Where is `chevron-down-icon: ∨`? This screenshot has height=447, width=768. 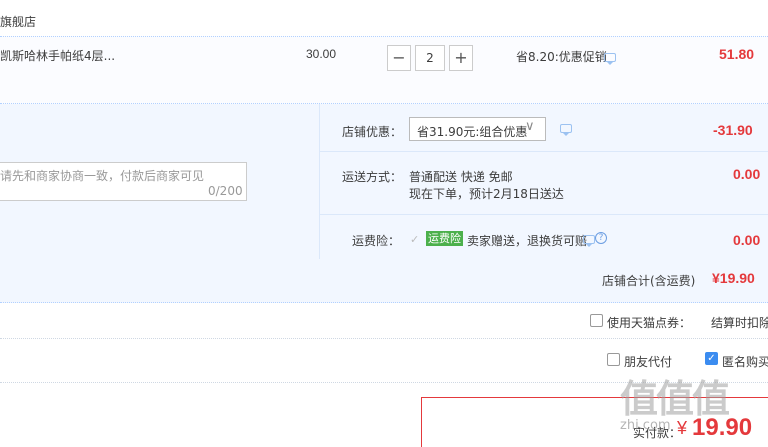 chevron-down-icon: ∨ is located at coordinates (530, 126).